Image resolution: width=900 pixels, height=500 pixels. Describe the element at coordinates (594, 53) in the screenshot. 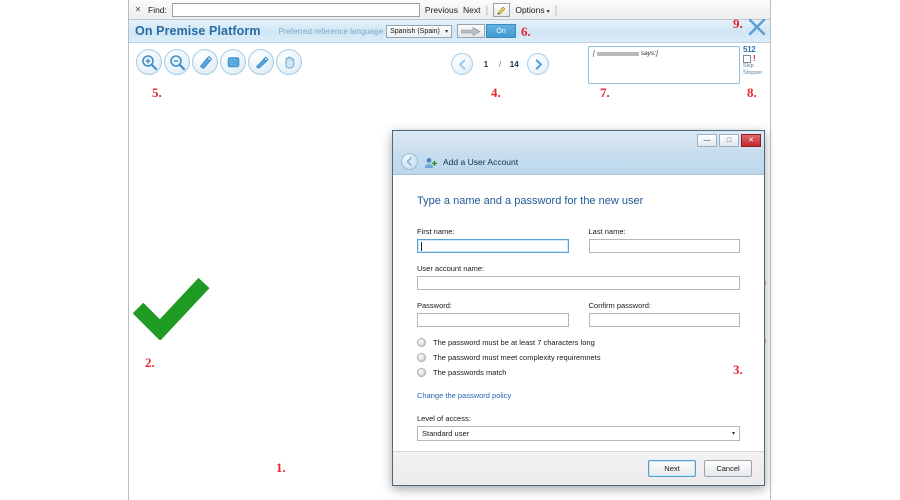

I see `comment-prefix: [` at that location.